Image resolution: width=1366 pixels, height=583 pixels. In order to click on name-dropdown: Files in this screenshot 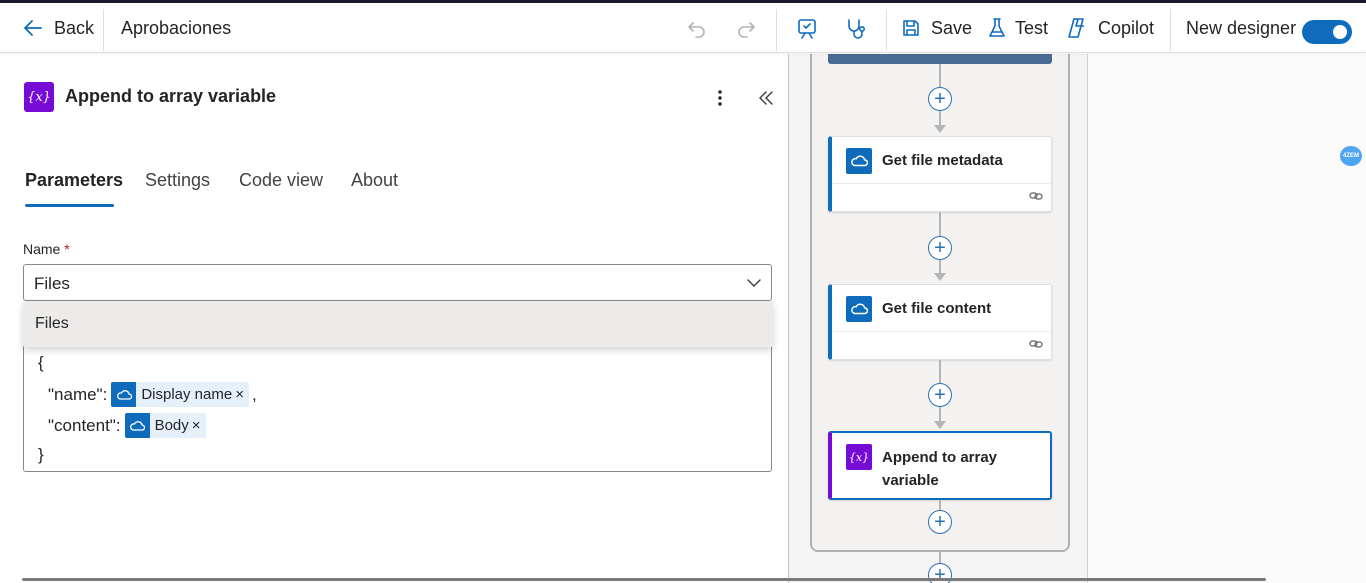, I will do `click(397, 282)`.